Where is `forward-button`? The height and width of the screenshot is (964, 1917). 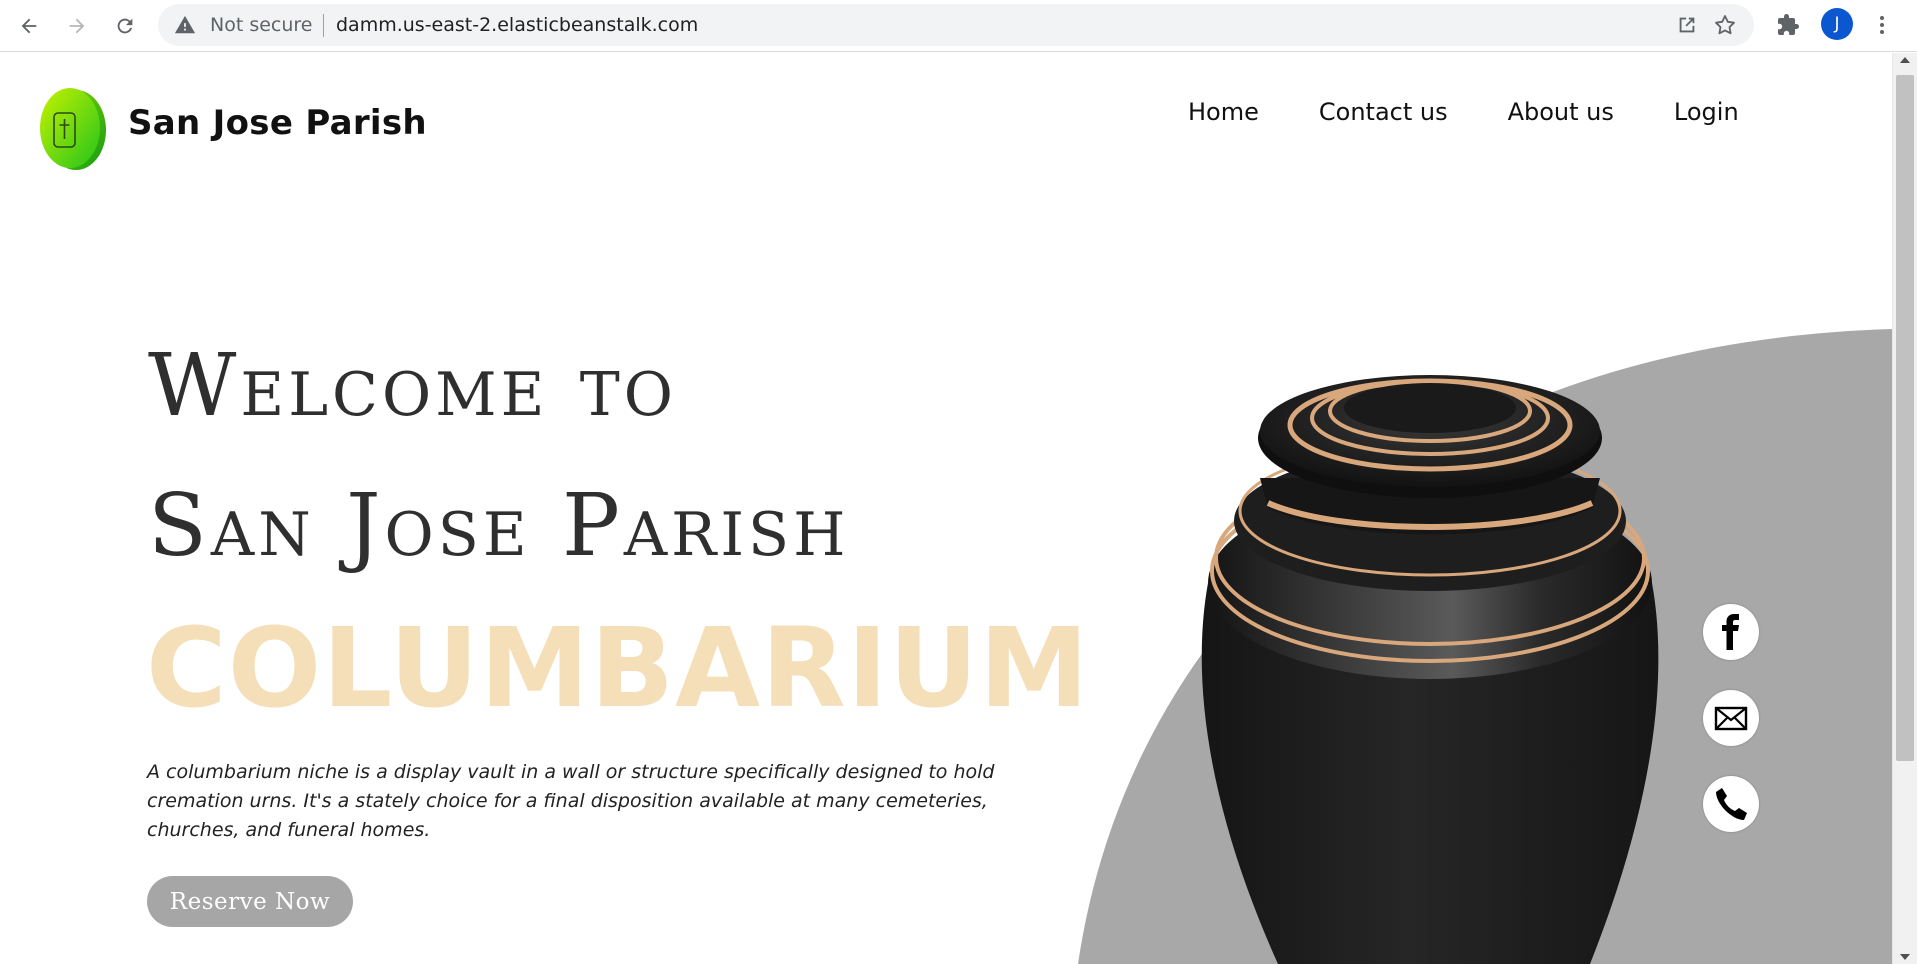 forward-button is located at coordinates (77, 26).